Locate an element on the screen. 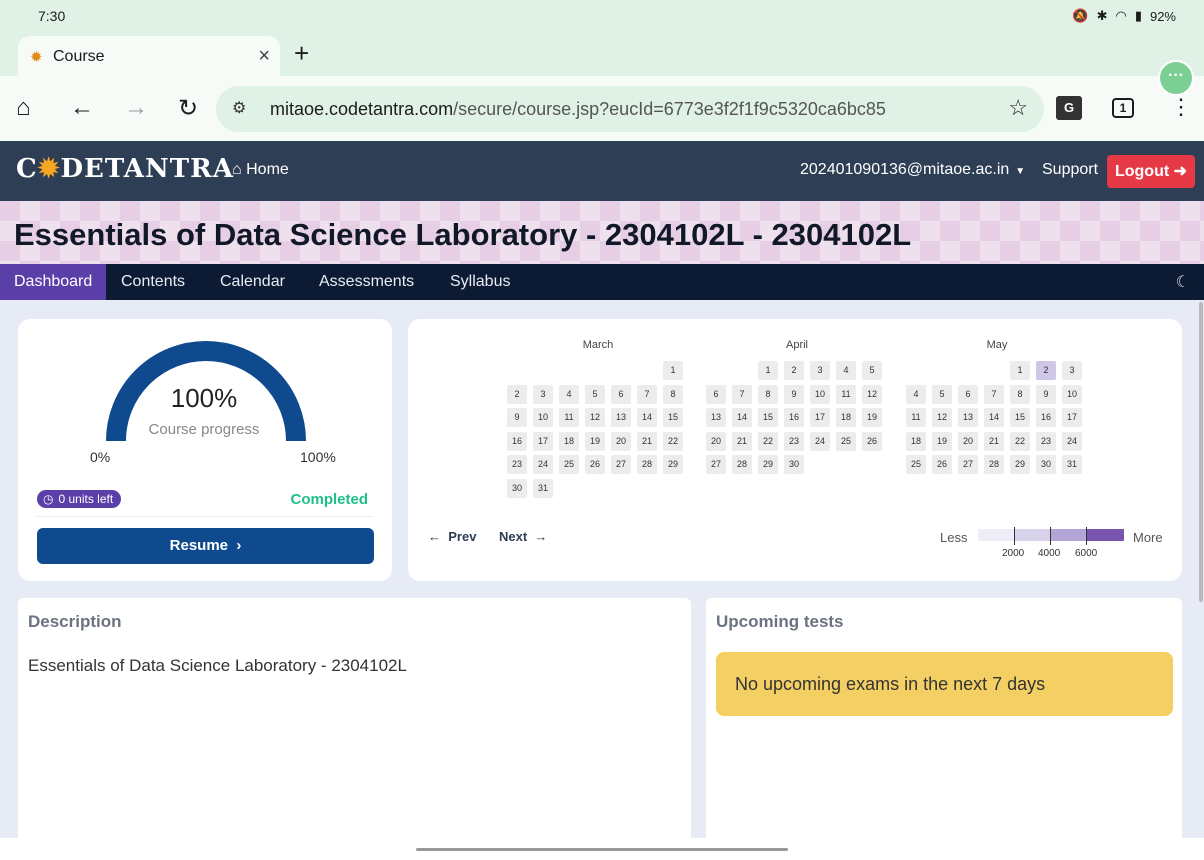 The width and height of the screenshot is (1204, 860). back-arrow-icon: ← is located at coordinates (82, 108).